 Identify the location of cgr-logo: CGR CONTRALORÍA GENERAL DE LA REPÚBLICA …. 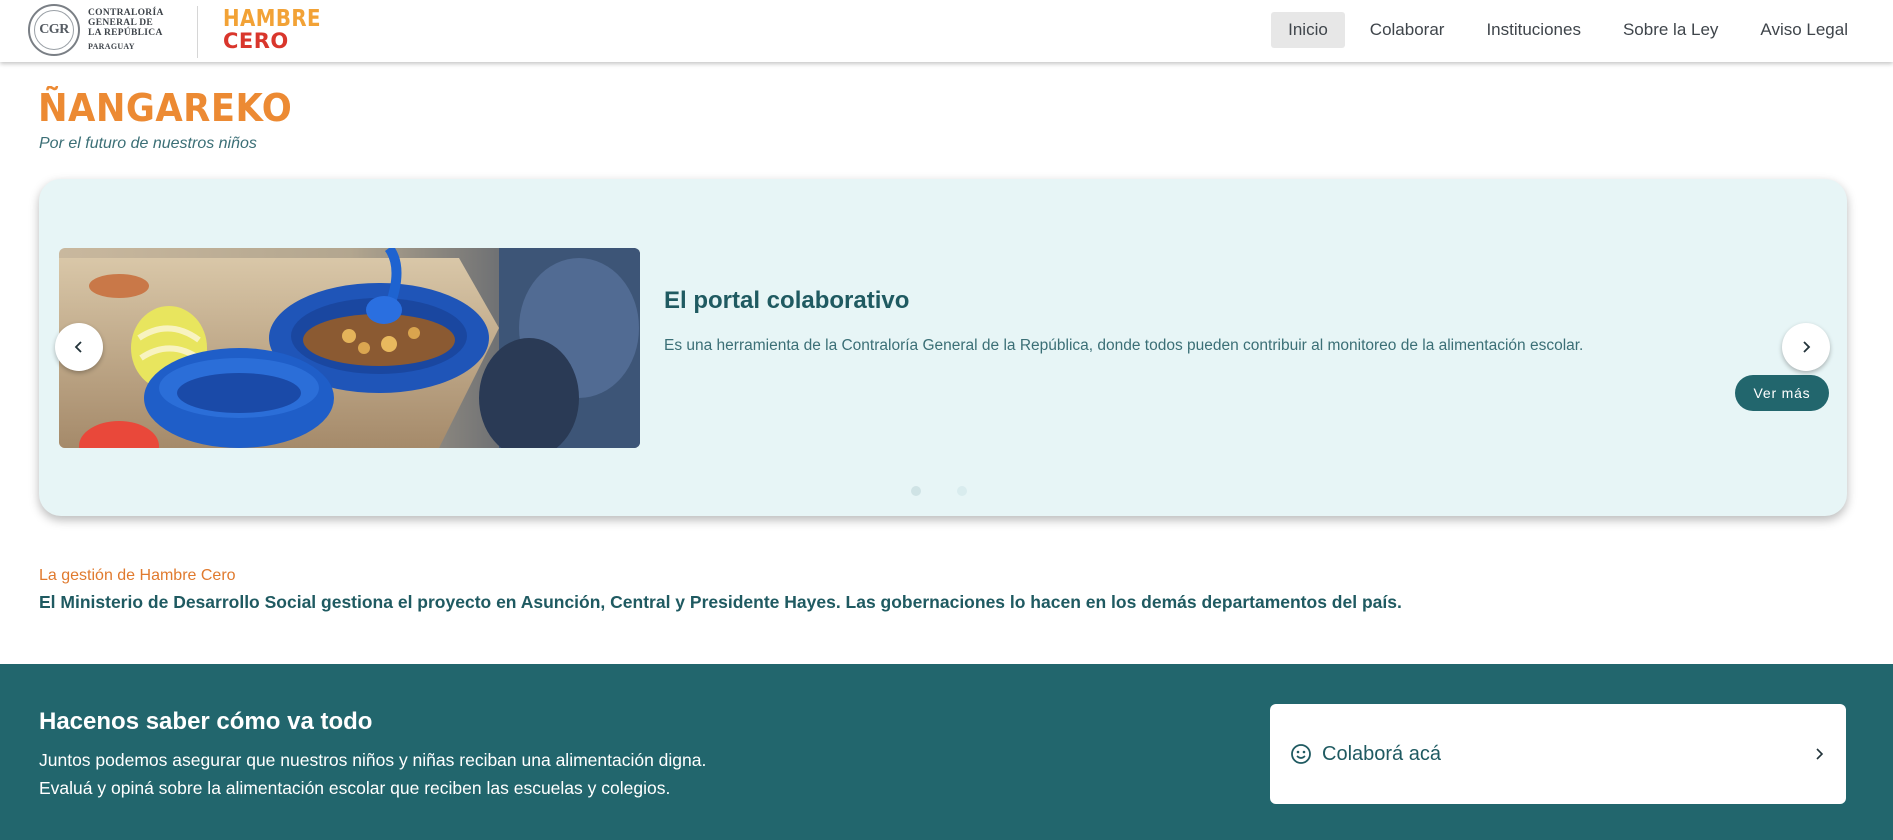
(96, 30).